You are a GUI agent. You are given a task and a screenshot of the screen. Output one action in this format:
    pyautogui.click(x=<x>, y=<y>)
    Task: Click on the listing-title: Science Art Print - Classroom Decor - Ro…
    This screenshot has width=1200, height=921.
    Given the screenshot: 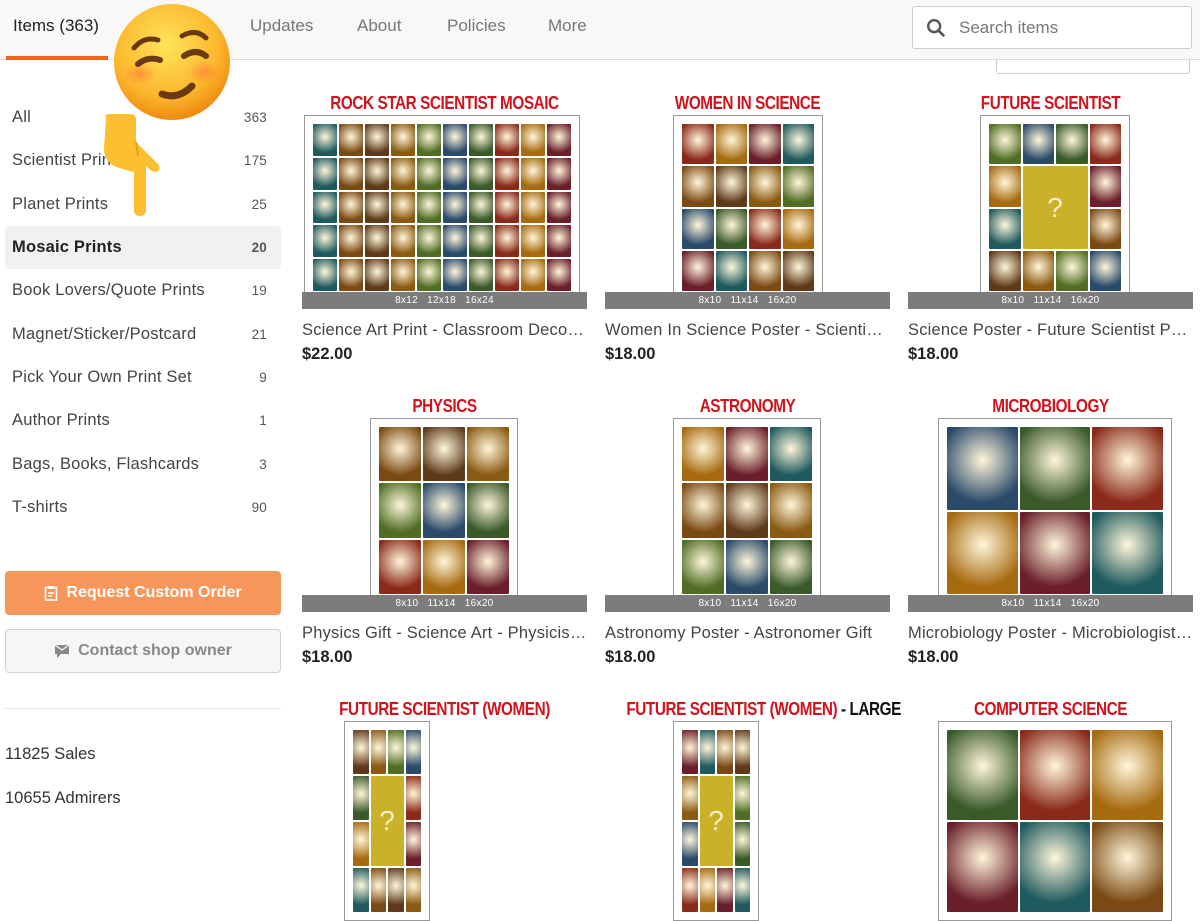 What is the action you would take?
    pyautogui.click(x=444, y=330)
    